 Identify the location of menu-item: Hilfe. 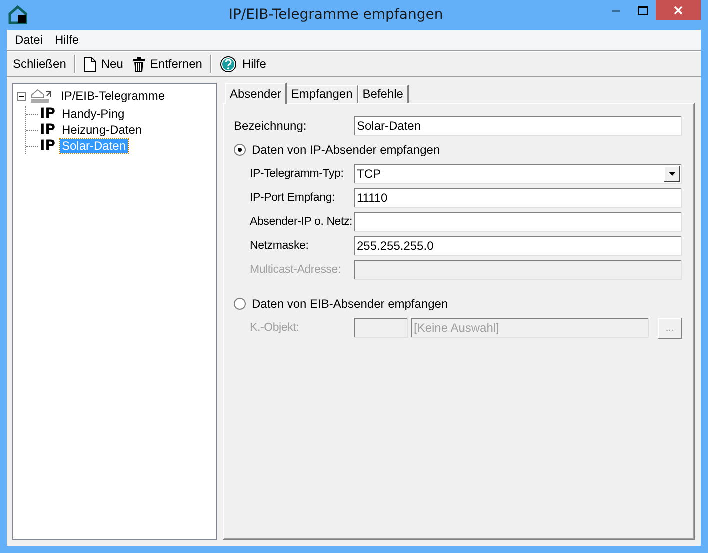
(67, 40).